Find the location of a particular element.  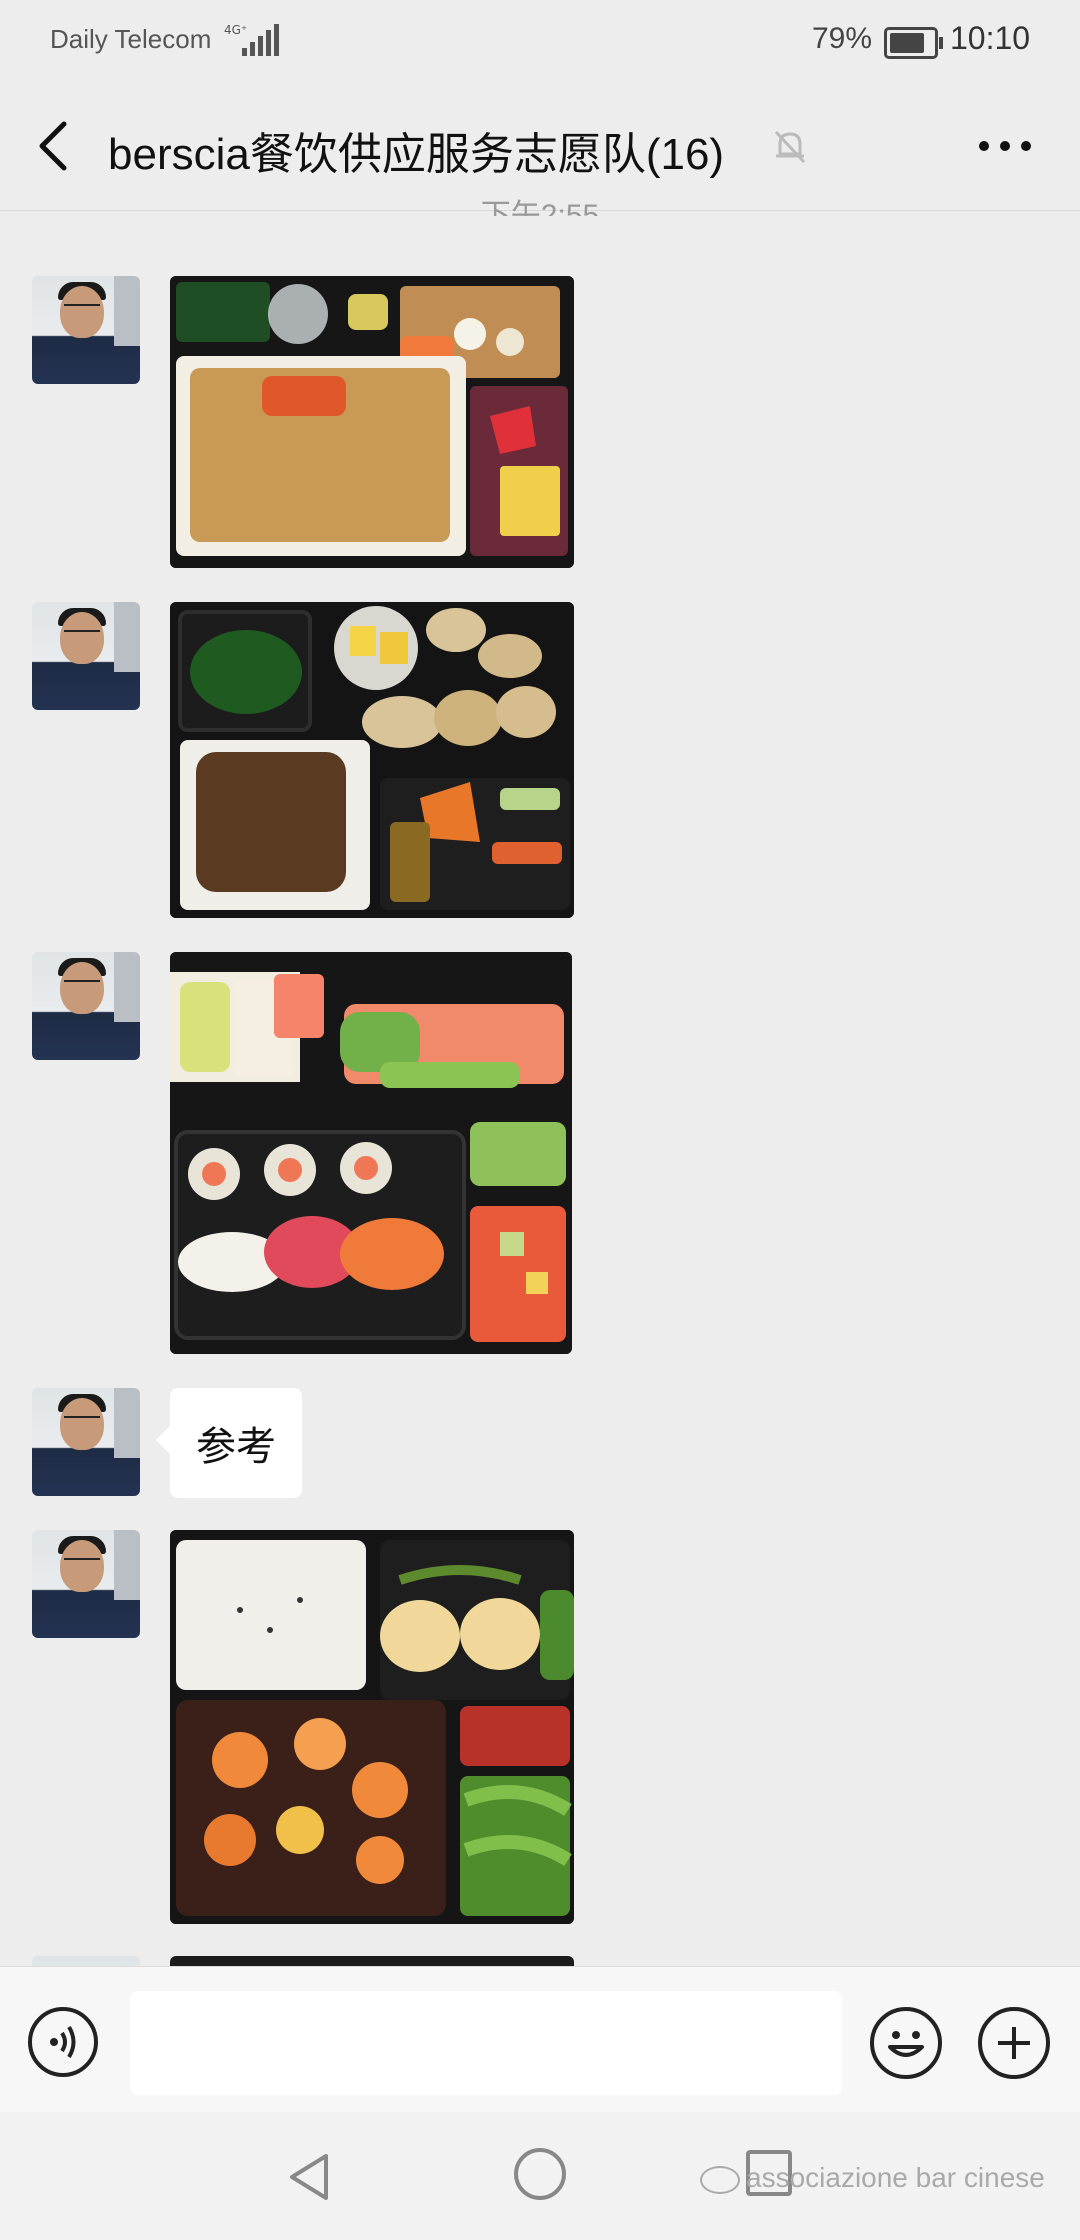

bell-off-icon is located at coordinates (790, 148).